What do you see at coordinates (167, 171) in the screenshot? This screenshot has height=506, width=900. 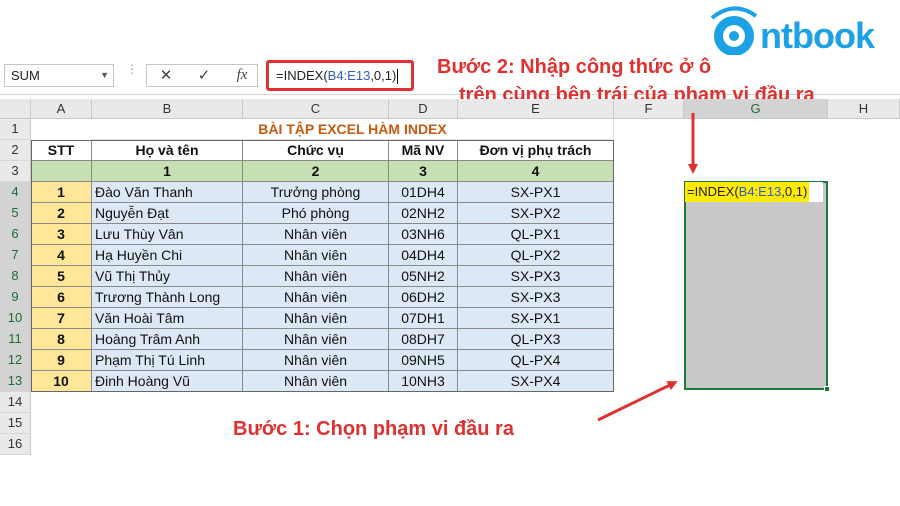 I see `index-cell: 1` at bounding box center [167, 171].